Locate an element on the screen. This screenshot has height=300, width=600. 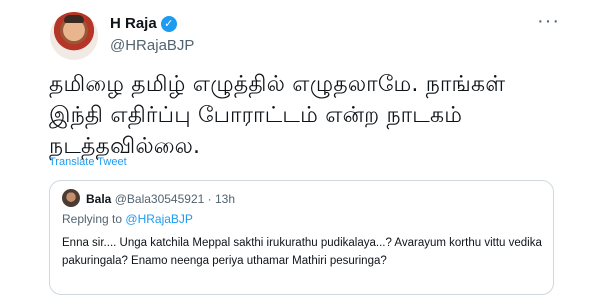
author-avatar is located at coordinates (74, 36).